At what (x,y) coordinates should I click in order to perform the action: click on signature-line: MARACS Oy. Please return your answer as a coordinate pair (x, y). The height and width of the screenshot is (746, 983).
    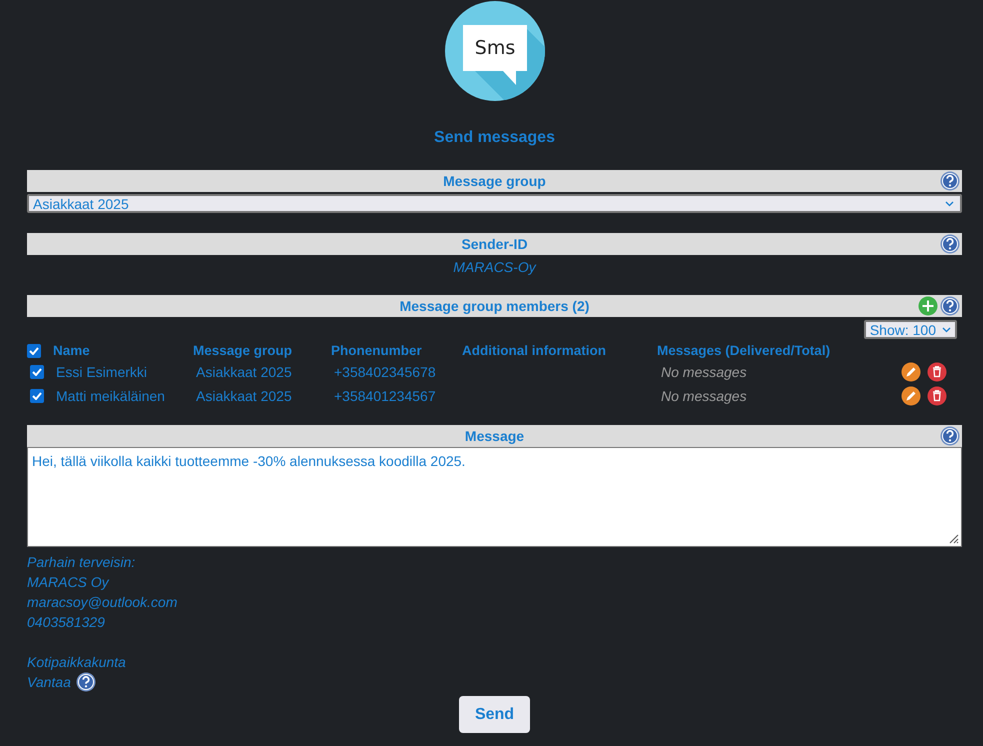
    Looking at the image, I should click on (68, 582).